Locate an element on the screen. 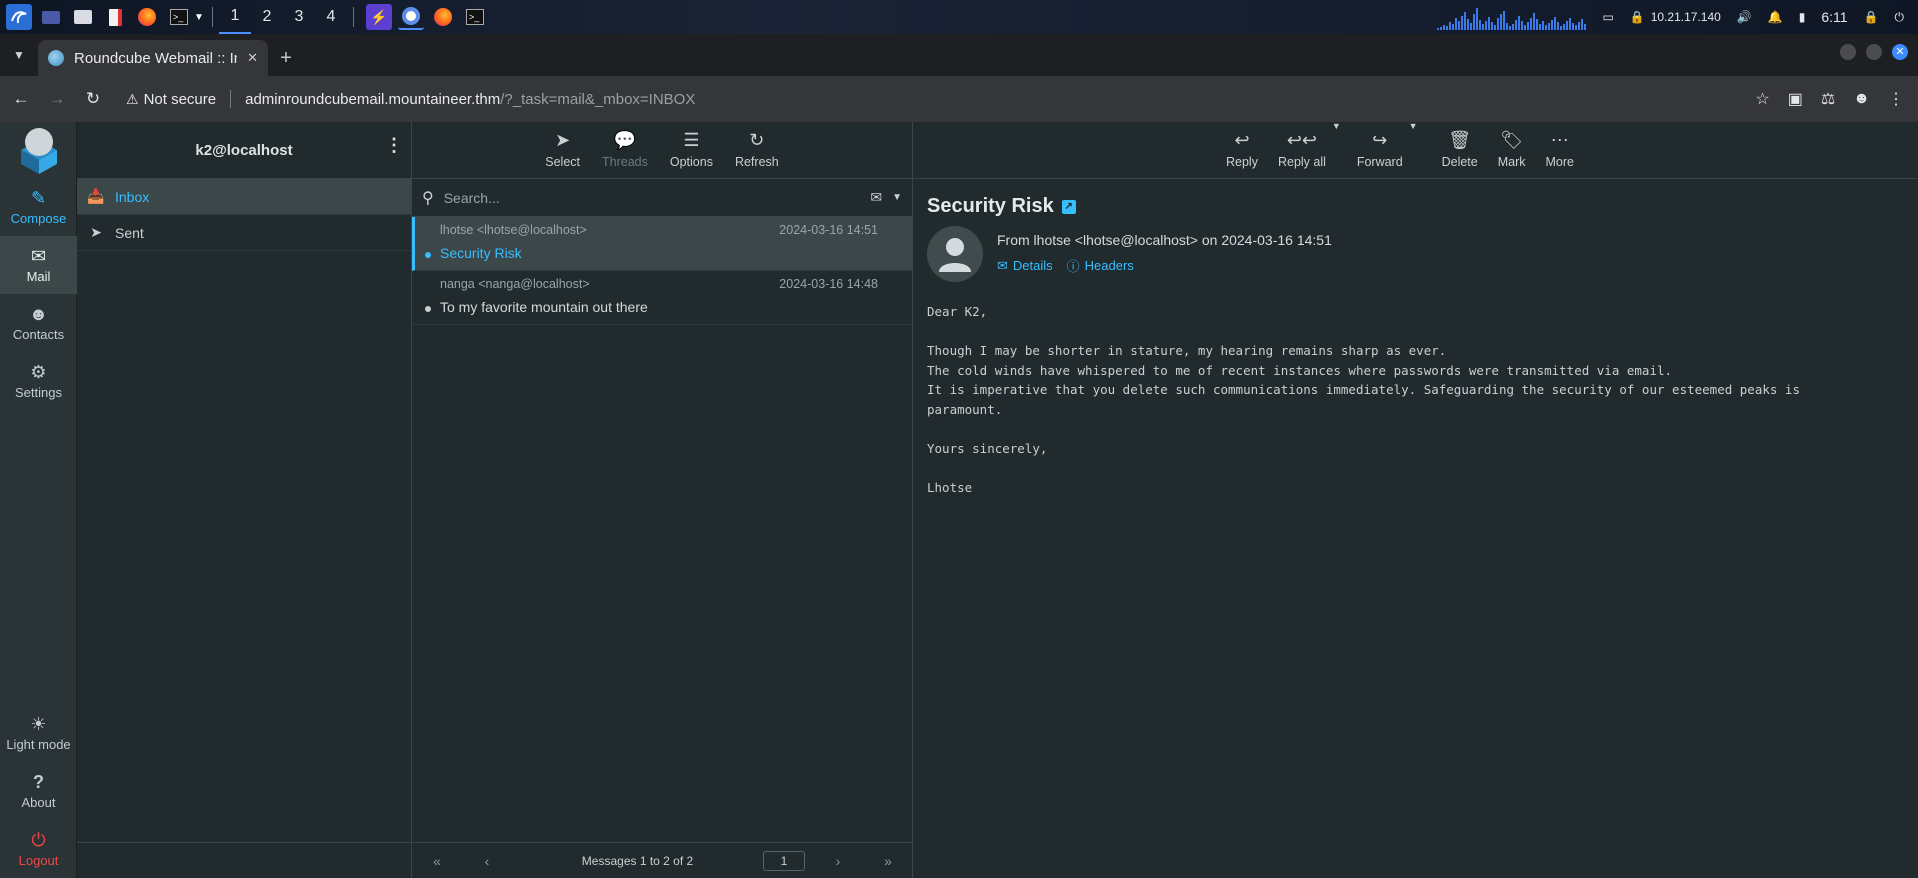  kali-menu-icon is located at coordinates (19, 17).